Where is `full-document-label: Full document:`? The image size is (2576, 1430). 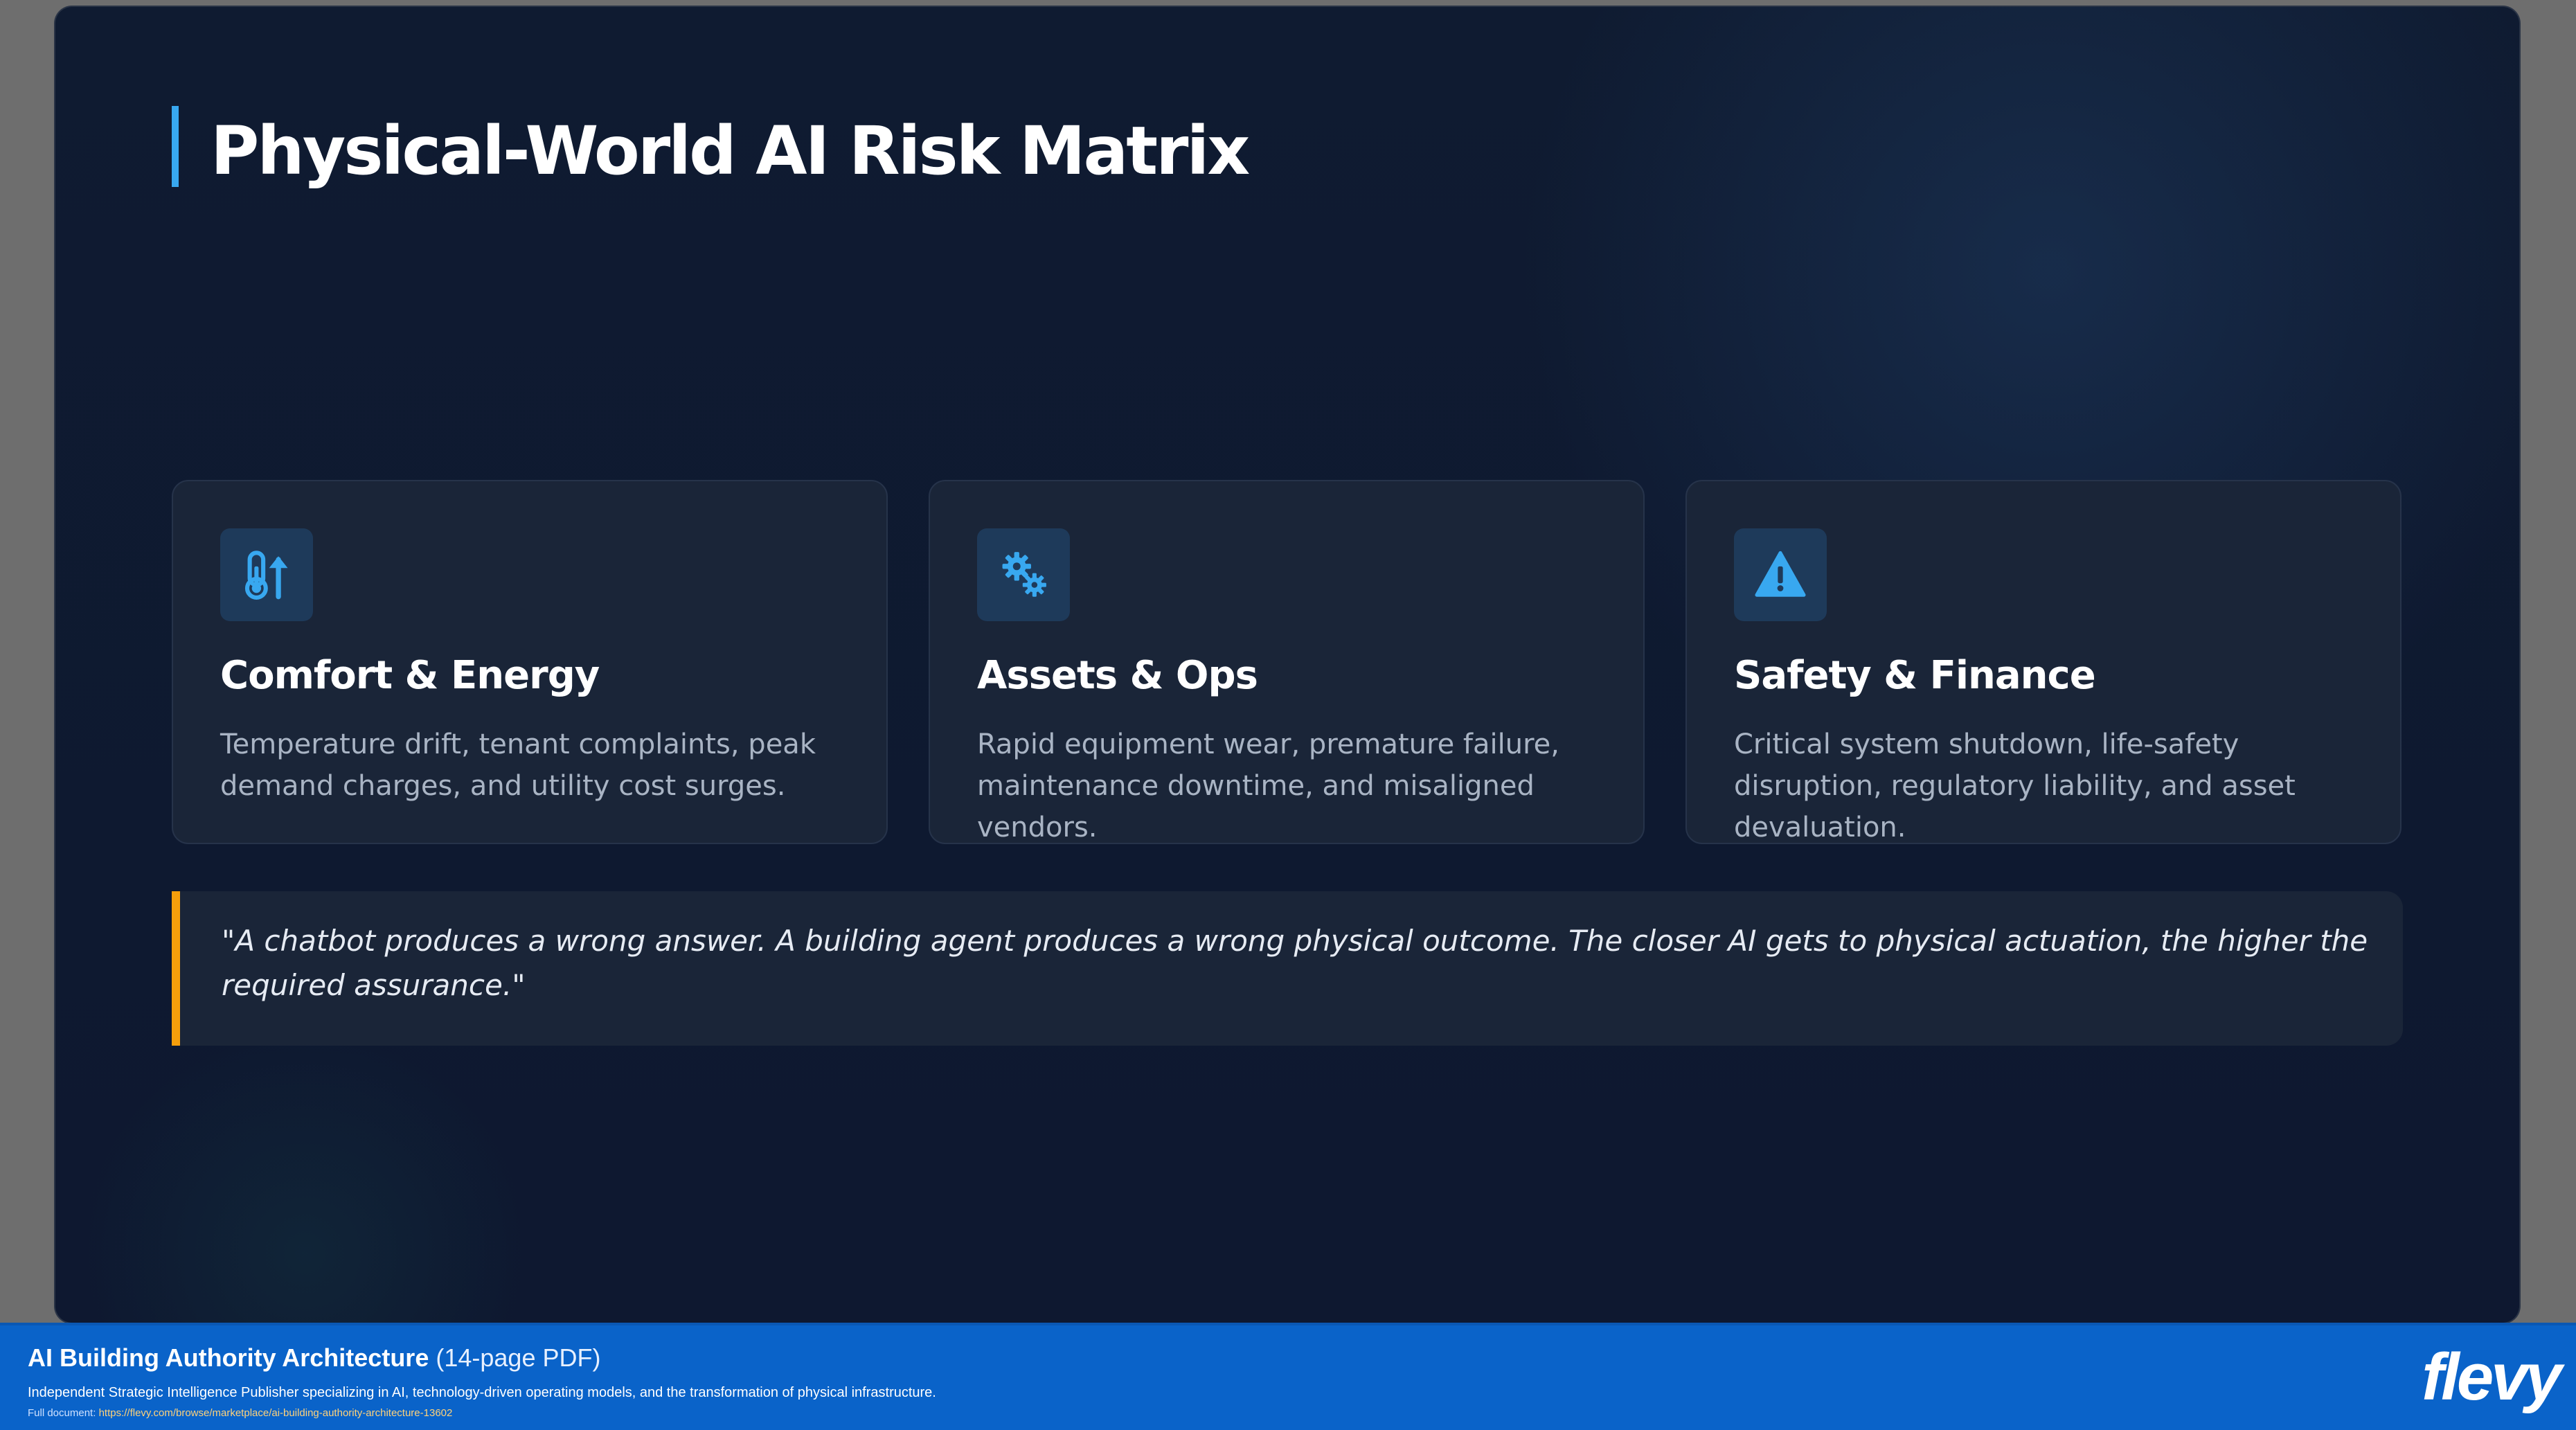
full-document-label: Full document: is located at coordinates (62, 1413).